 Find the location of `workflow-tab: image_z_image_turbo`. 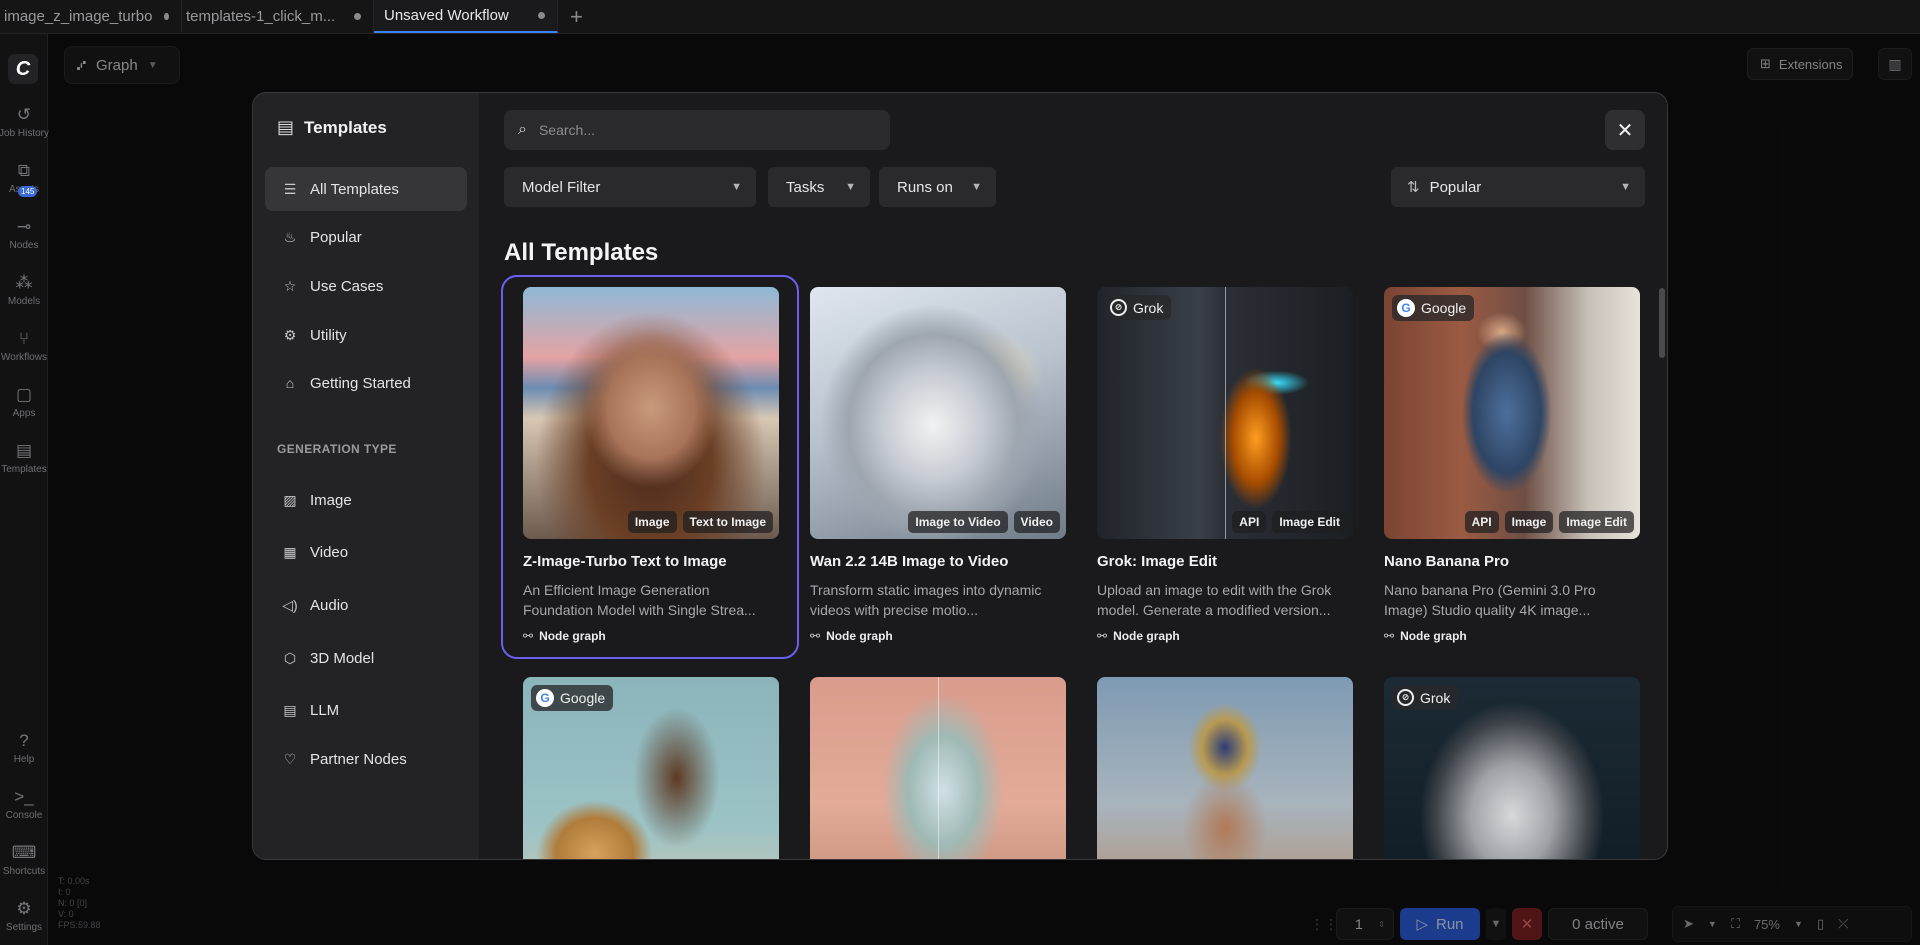

workflow-tab: image_z_image_turbo is located at coordinates (91, 16).